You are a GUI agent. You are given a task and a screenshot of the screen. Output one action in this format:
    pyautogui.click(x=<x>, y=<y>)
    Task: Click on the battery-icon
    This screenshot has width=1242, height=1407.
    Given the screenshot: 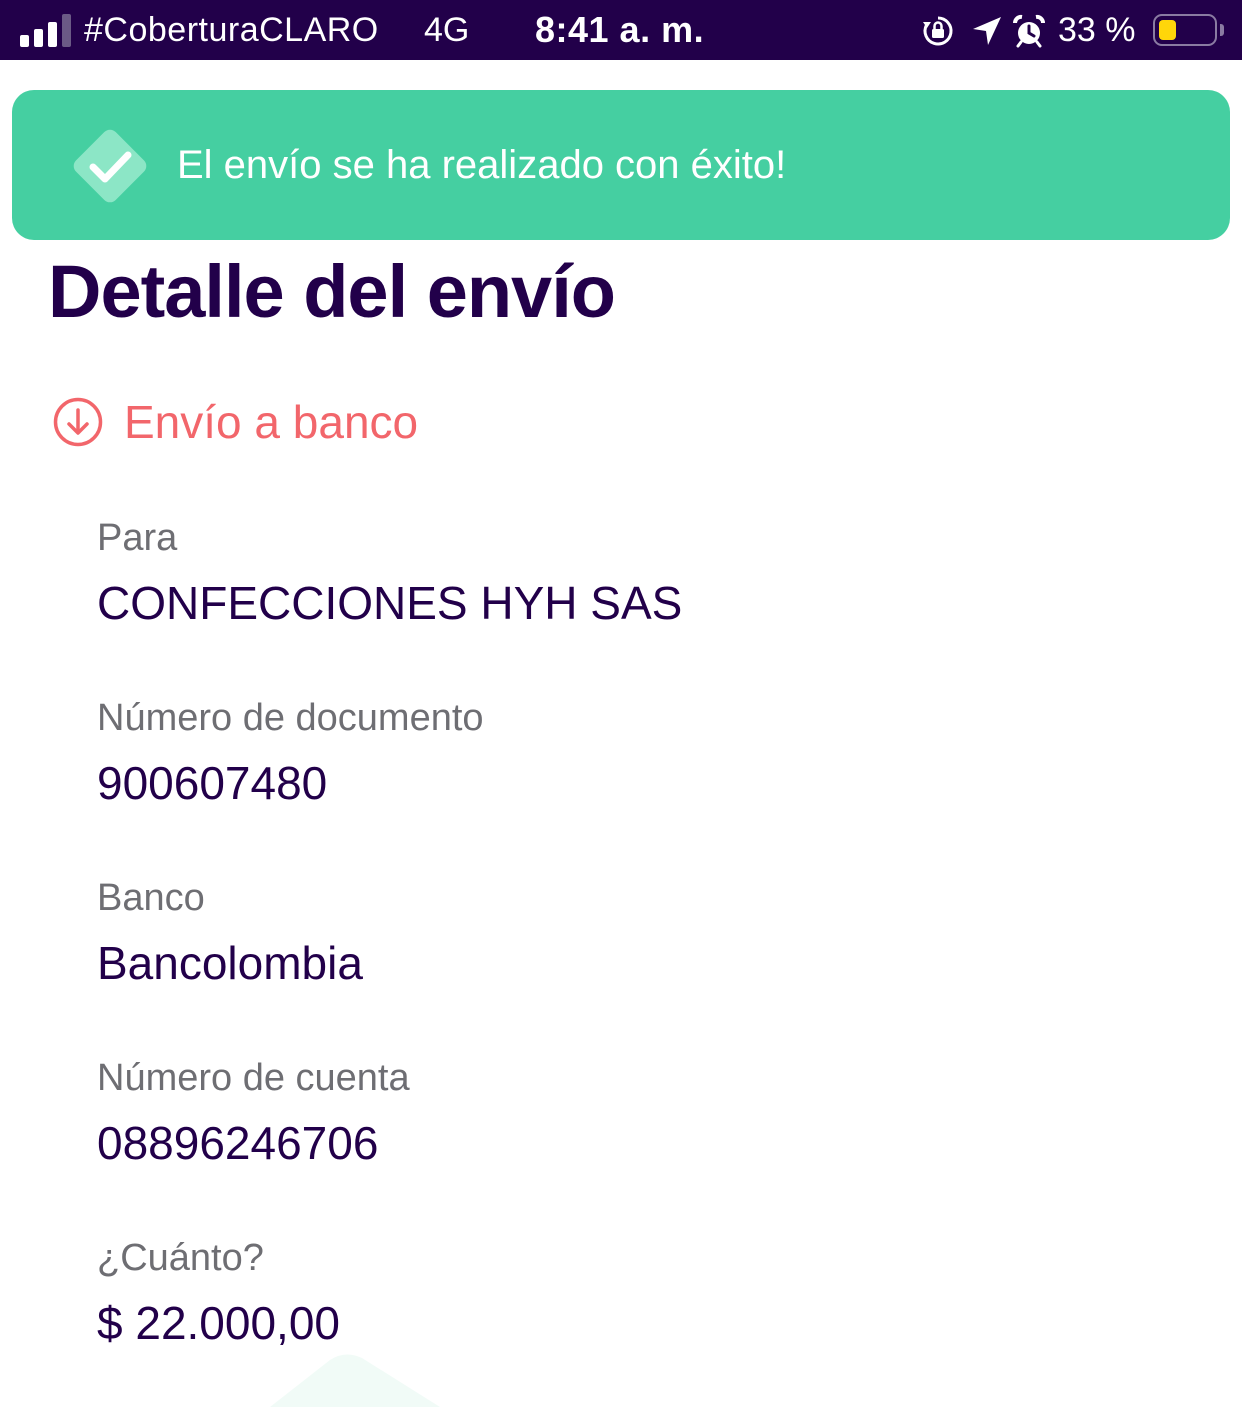 What is the action you would take?
    pyautogui.click(x=1185, y=30)
    